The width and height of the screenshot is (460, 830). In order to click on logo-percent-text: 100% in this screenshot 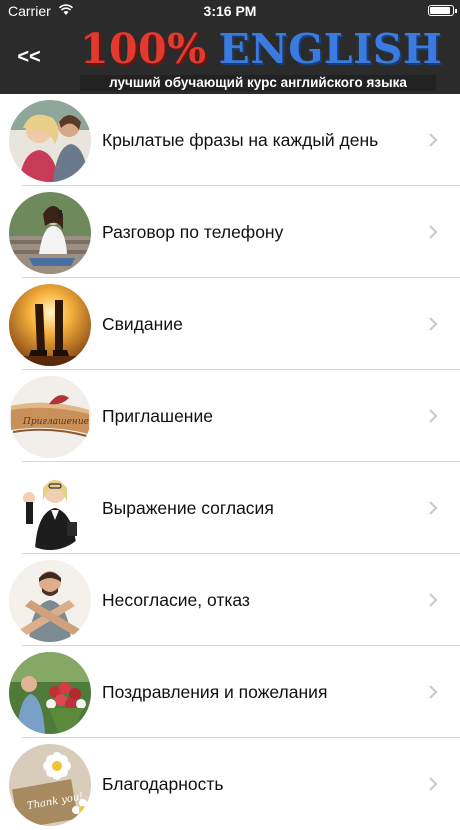, I will do `click(143, 49)`.